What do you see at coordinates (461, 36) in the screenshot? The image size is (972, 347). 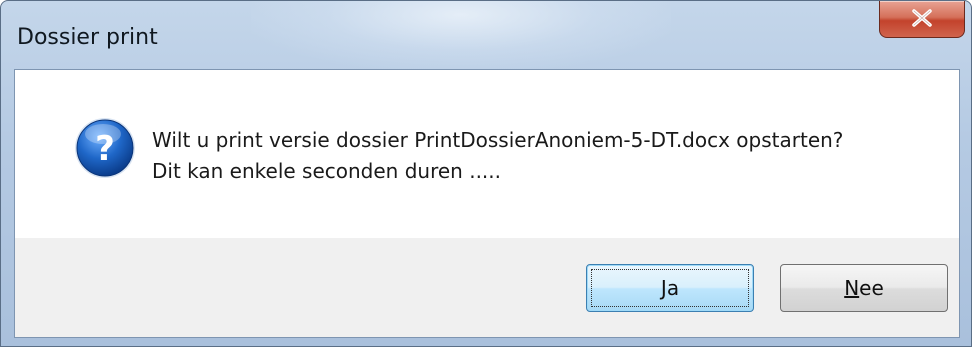 I see `title-bar-glow` at bounding box center [461, 36].